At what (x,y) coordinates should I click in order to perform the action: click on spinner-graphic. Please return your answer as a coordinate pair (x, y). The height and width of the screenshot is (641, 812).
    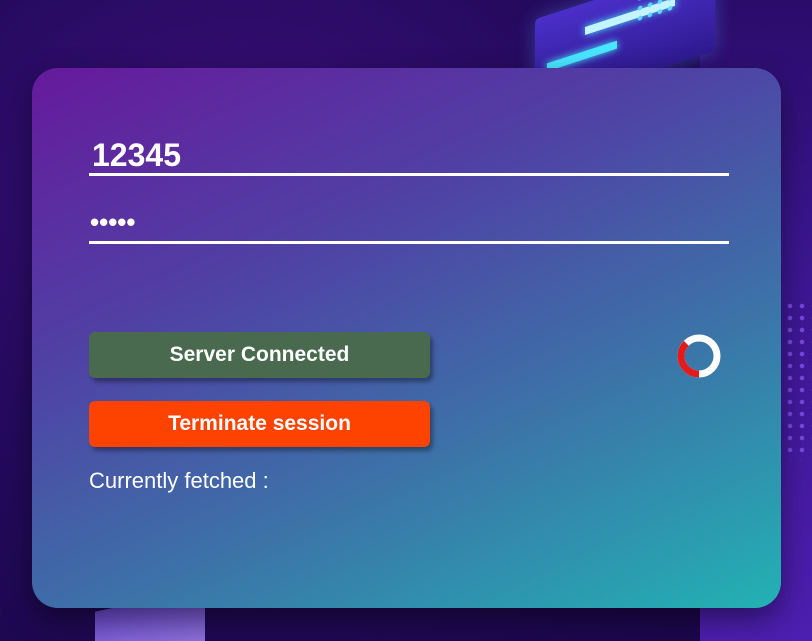
    Looking at the image, I should click on (699, 356).